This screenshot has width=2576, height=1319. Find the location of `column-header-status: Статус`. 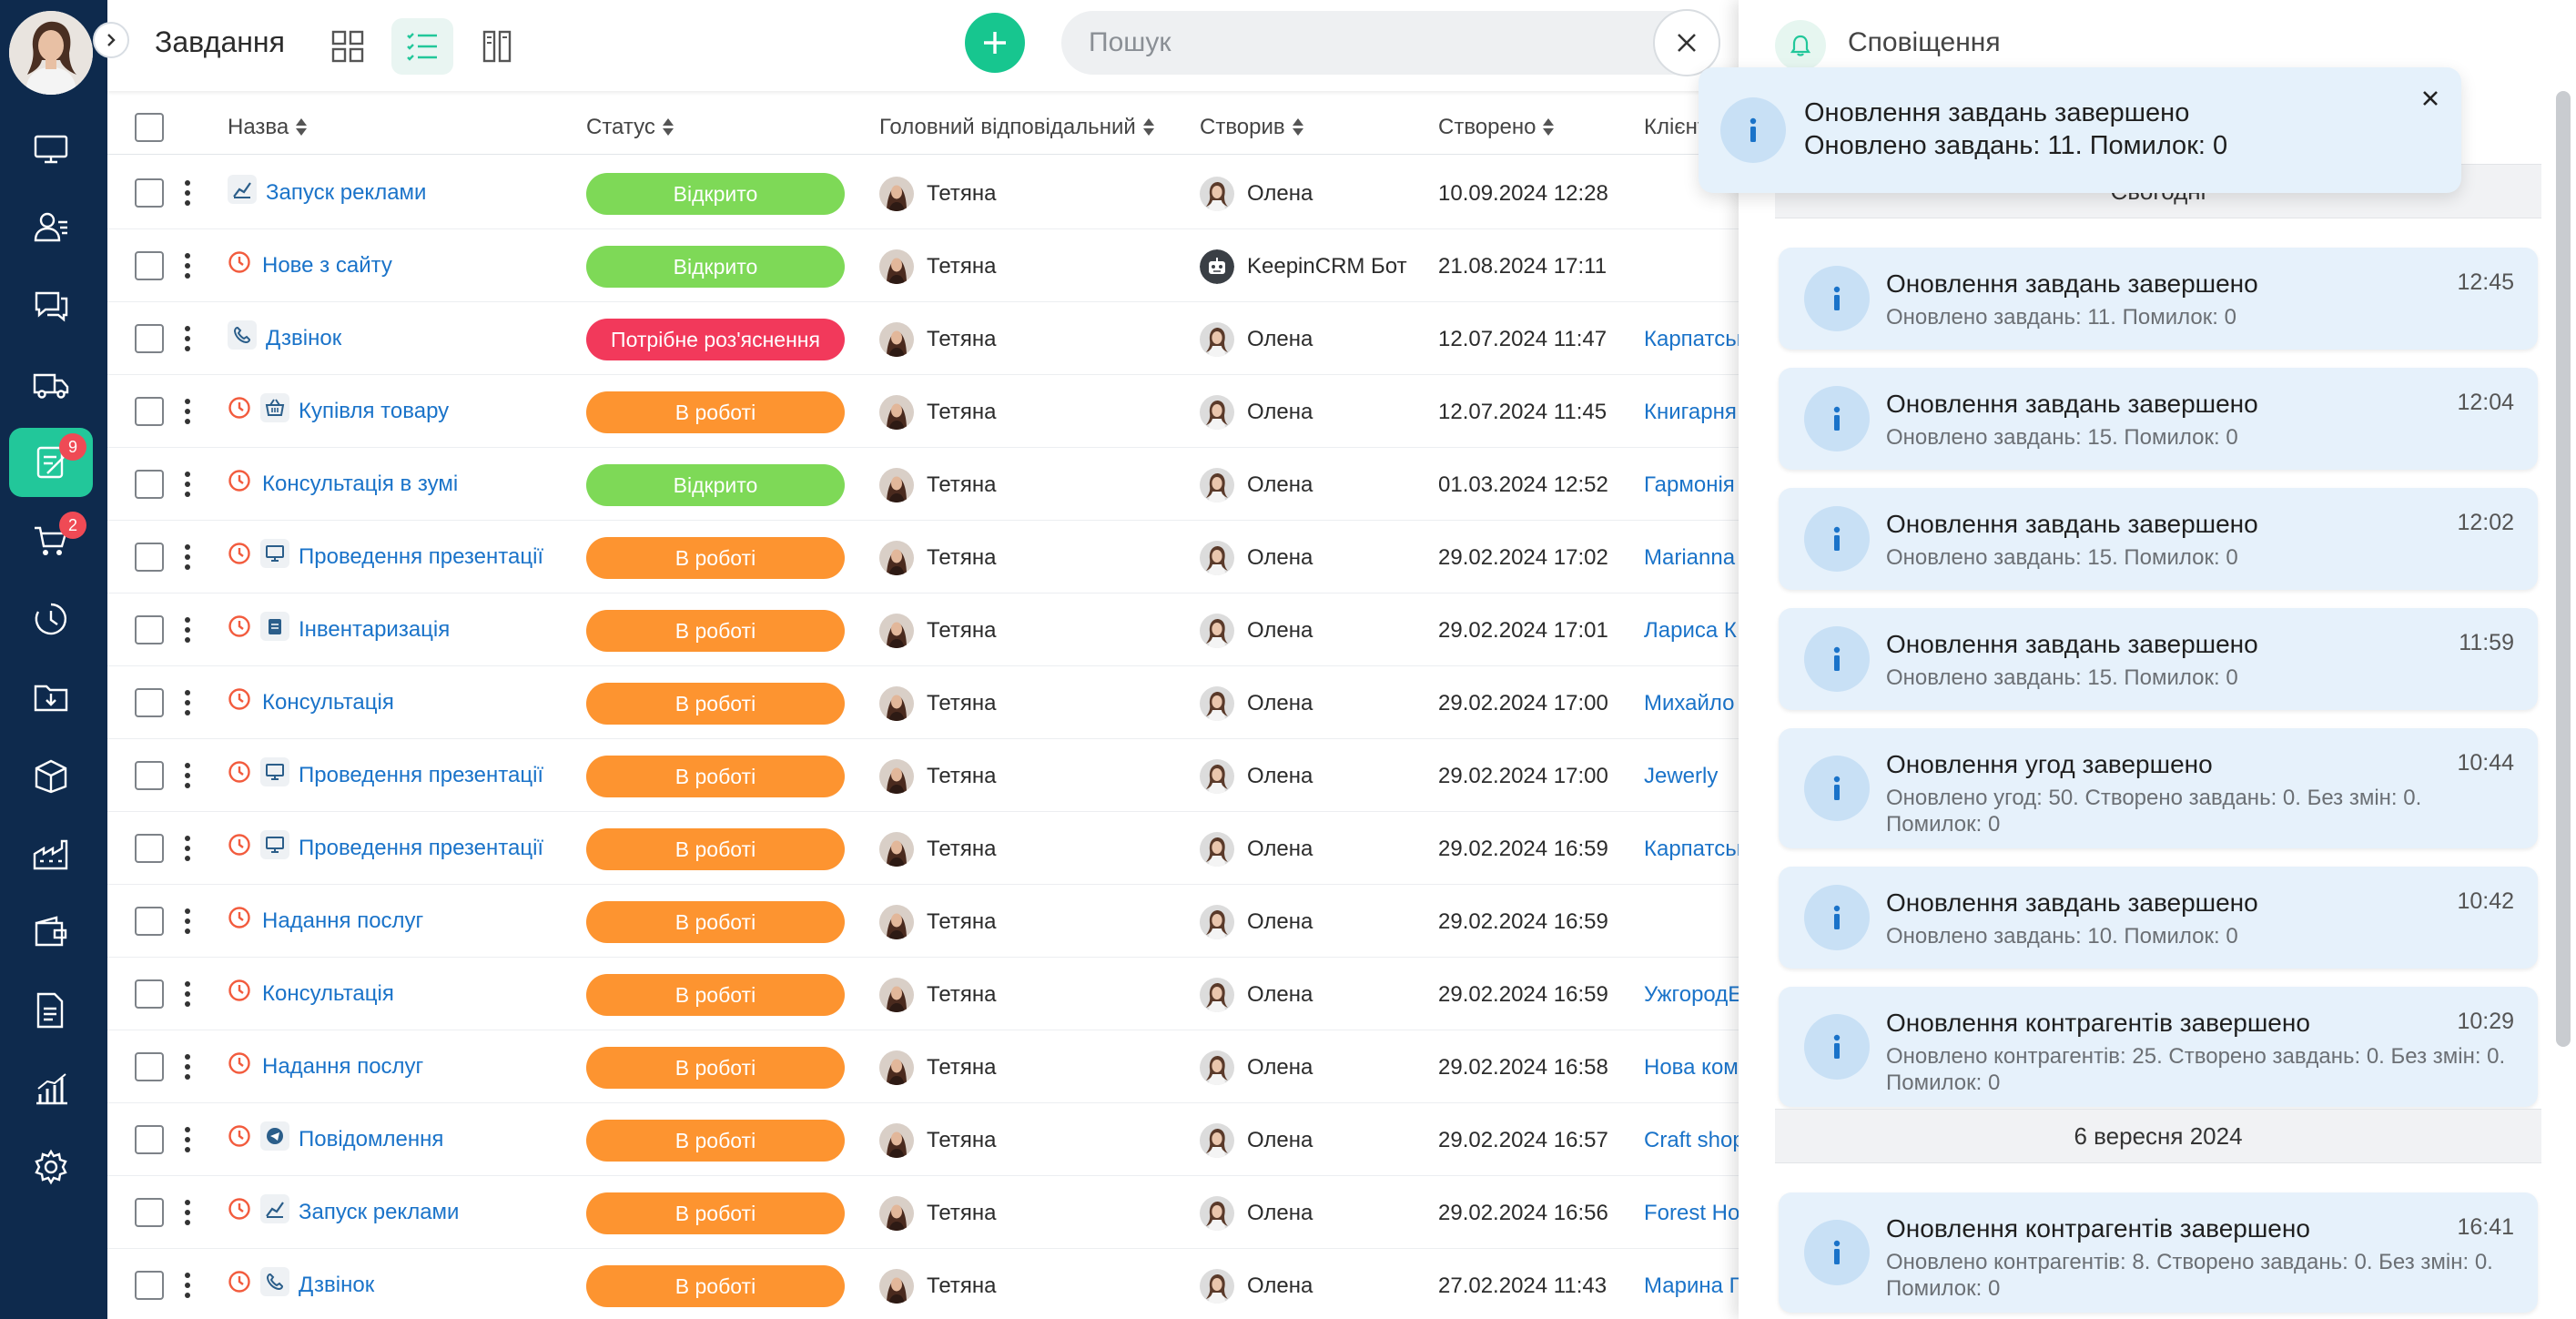

column-header-status: Статус is located at coordinates (630, 128).